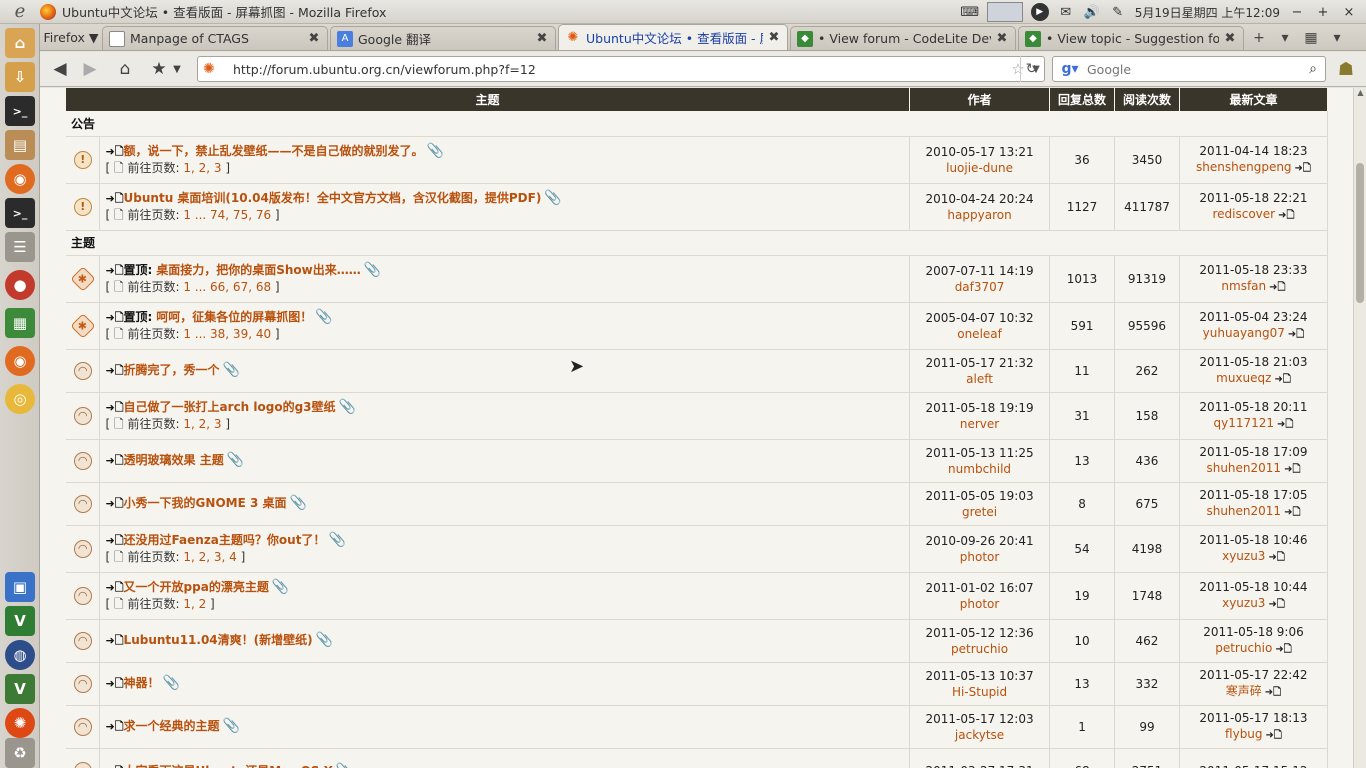 This screenshot has width=1366, height=768. What do you see at coordinates (979, 692) in the screenshot?
I see `author-link: Hi-Stupid` at bounding box center [979, 692].